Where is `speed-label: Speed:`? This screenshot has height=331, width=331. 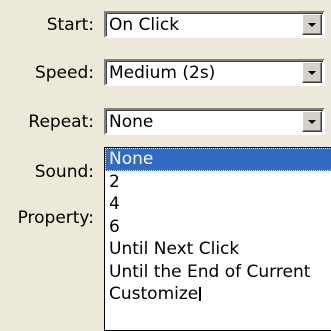
speed-label: Speed: is located at coordinates (64, 73).